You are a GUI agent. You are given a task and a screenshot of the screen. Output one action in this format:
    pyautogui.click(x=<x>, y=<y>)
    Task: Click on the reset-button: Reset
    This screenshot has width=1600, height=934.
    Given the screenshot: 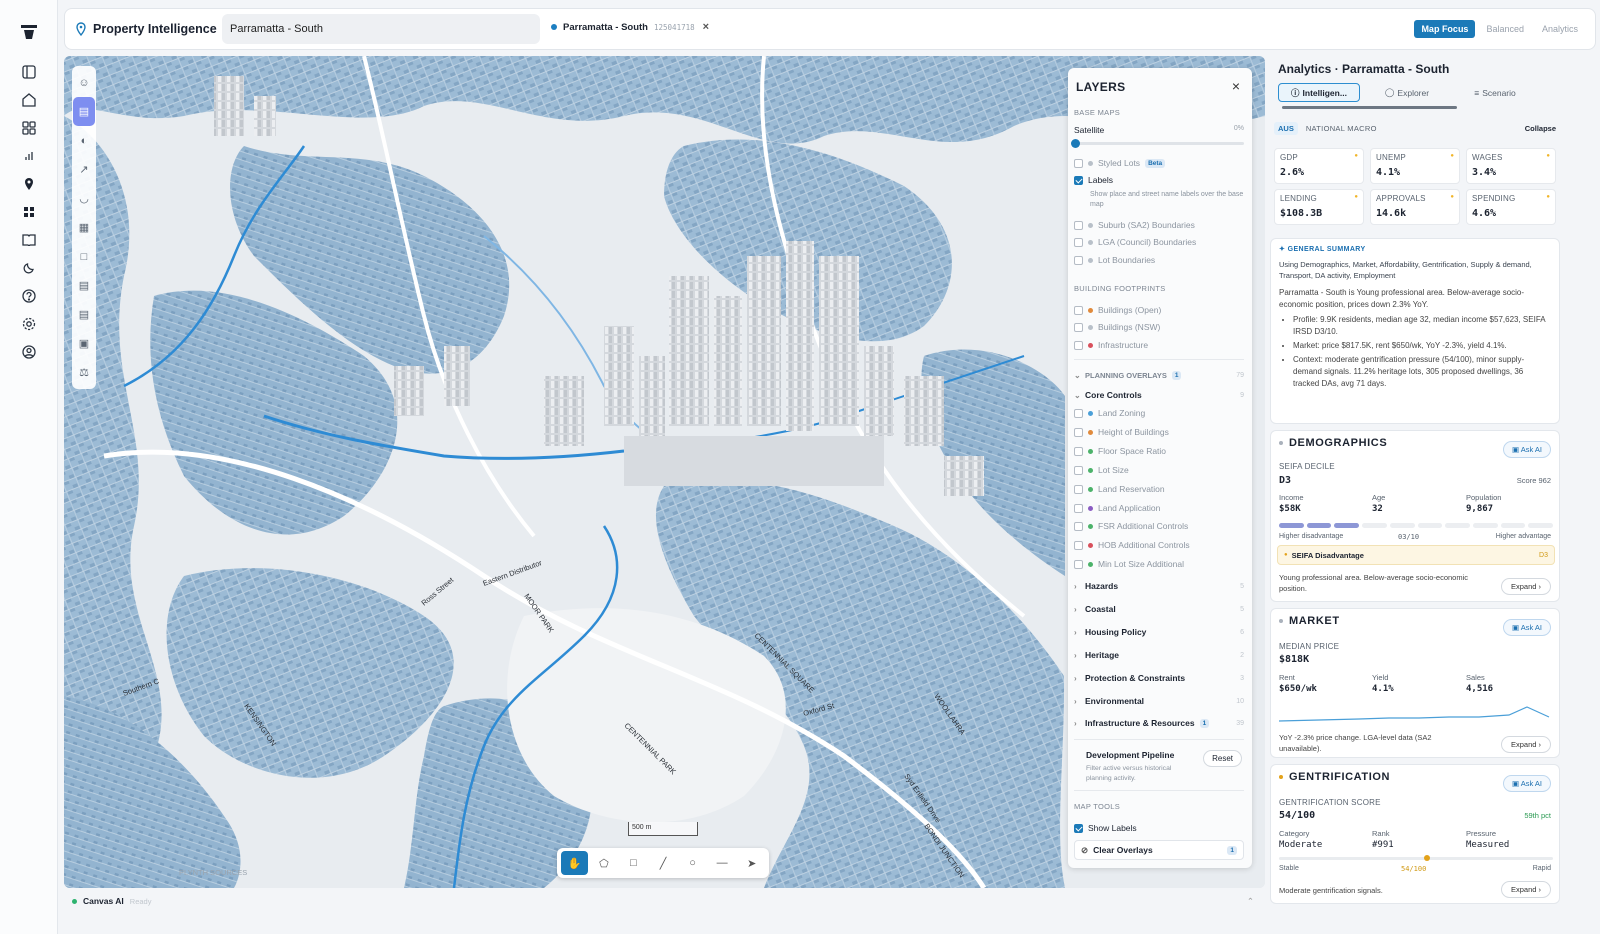 What is the action you would take?
    pyautogui.click(x=1222, y=758)
    